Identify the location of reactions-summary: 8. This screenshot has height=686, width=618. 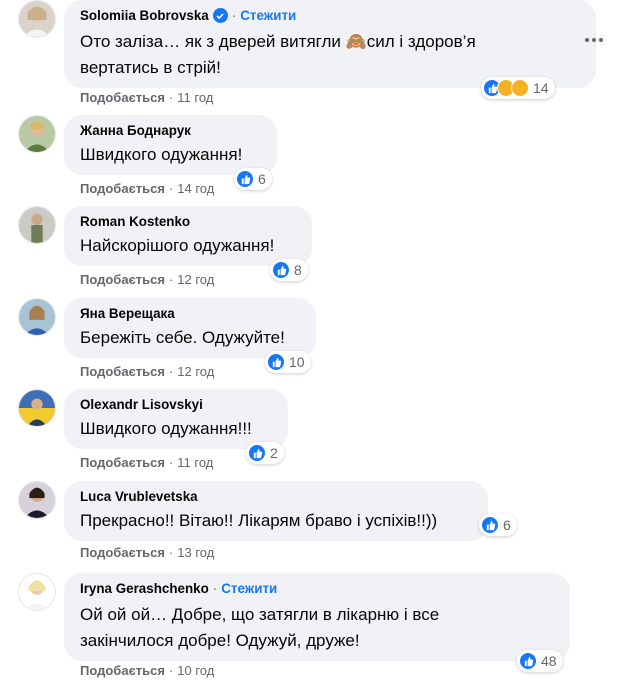
(289, 270).